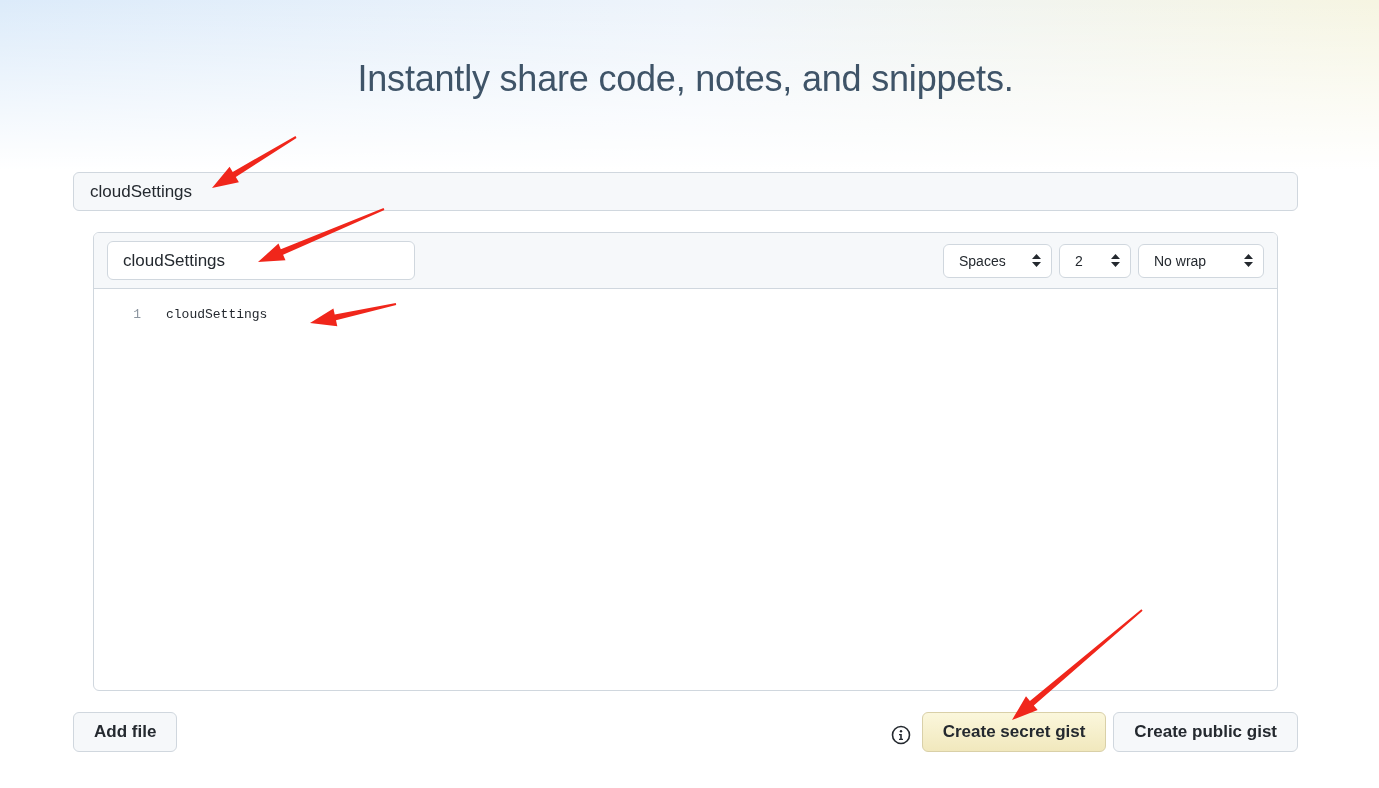 Image resolution: width=1379 pixels, height=788 pixels. What do you see at coordinates (1201, 260) in the screenshot?
I see `wrap-mode-select: No wrap` at bounding box center [1201, 260].